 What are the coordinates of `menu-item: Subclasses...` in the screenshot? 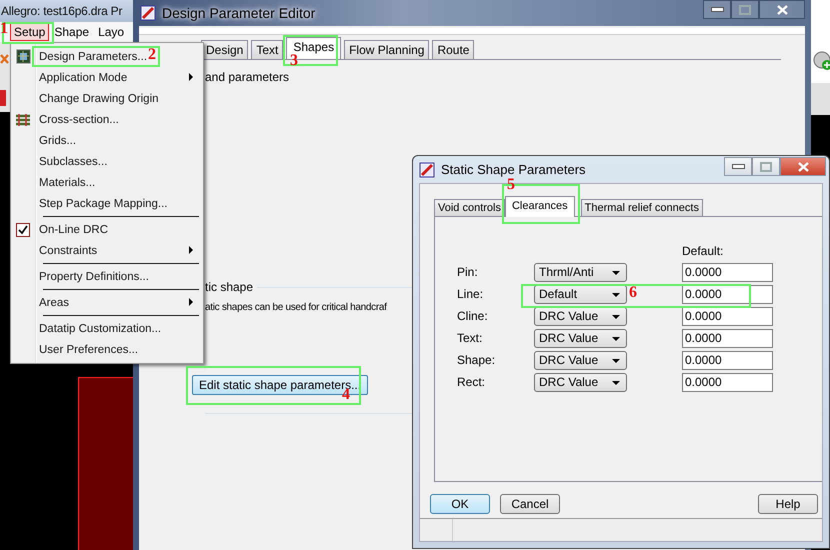 It's located at (73, 162).